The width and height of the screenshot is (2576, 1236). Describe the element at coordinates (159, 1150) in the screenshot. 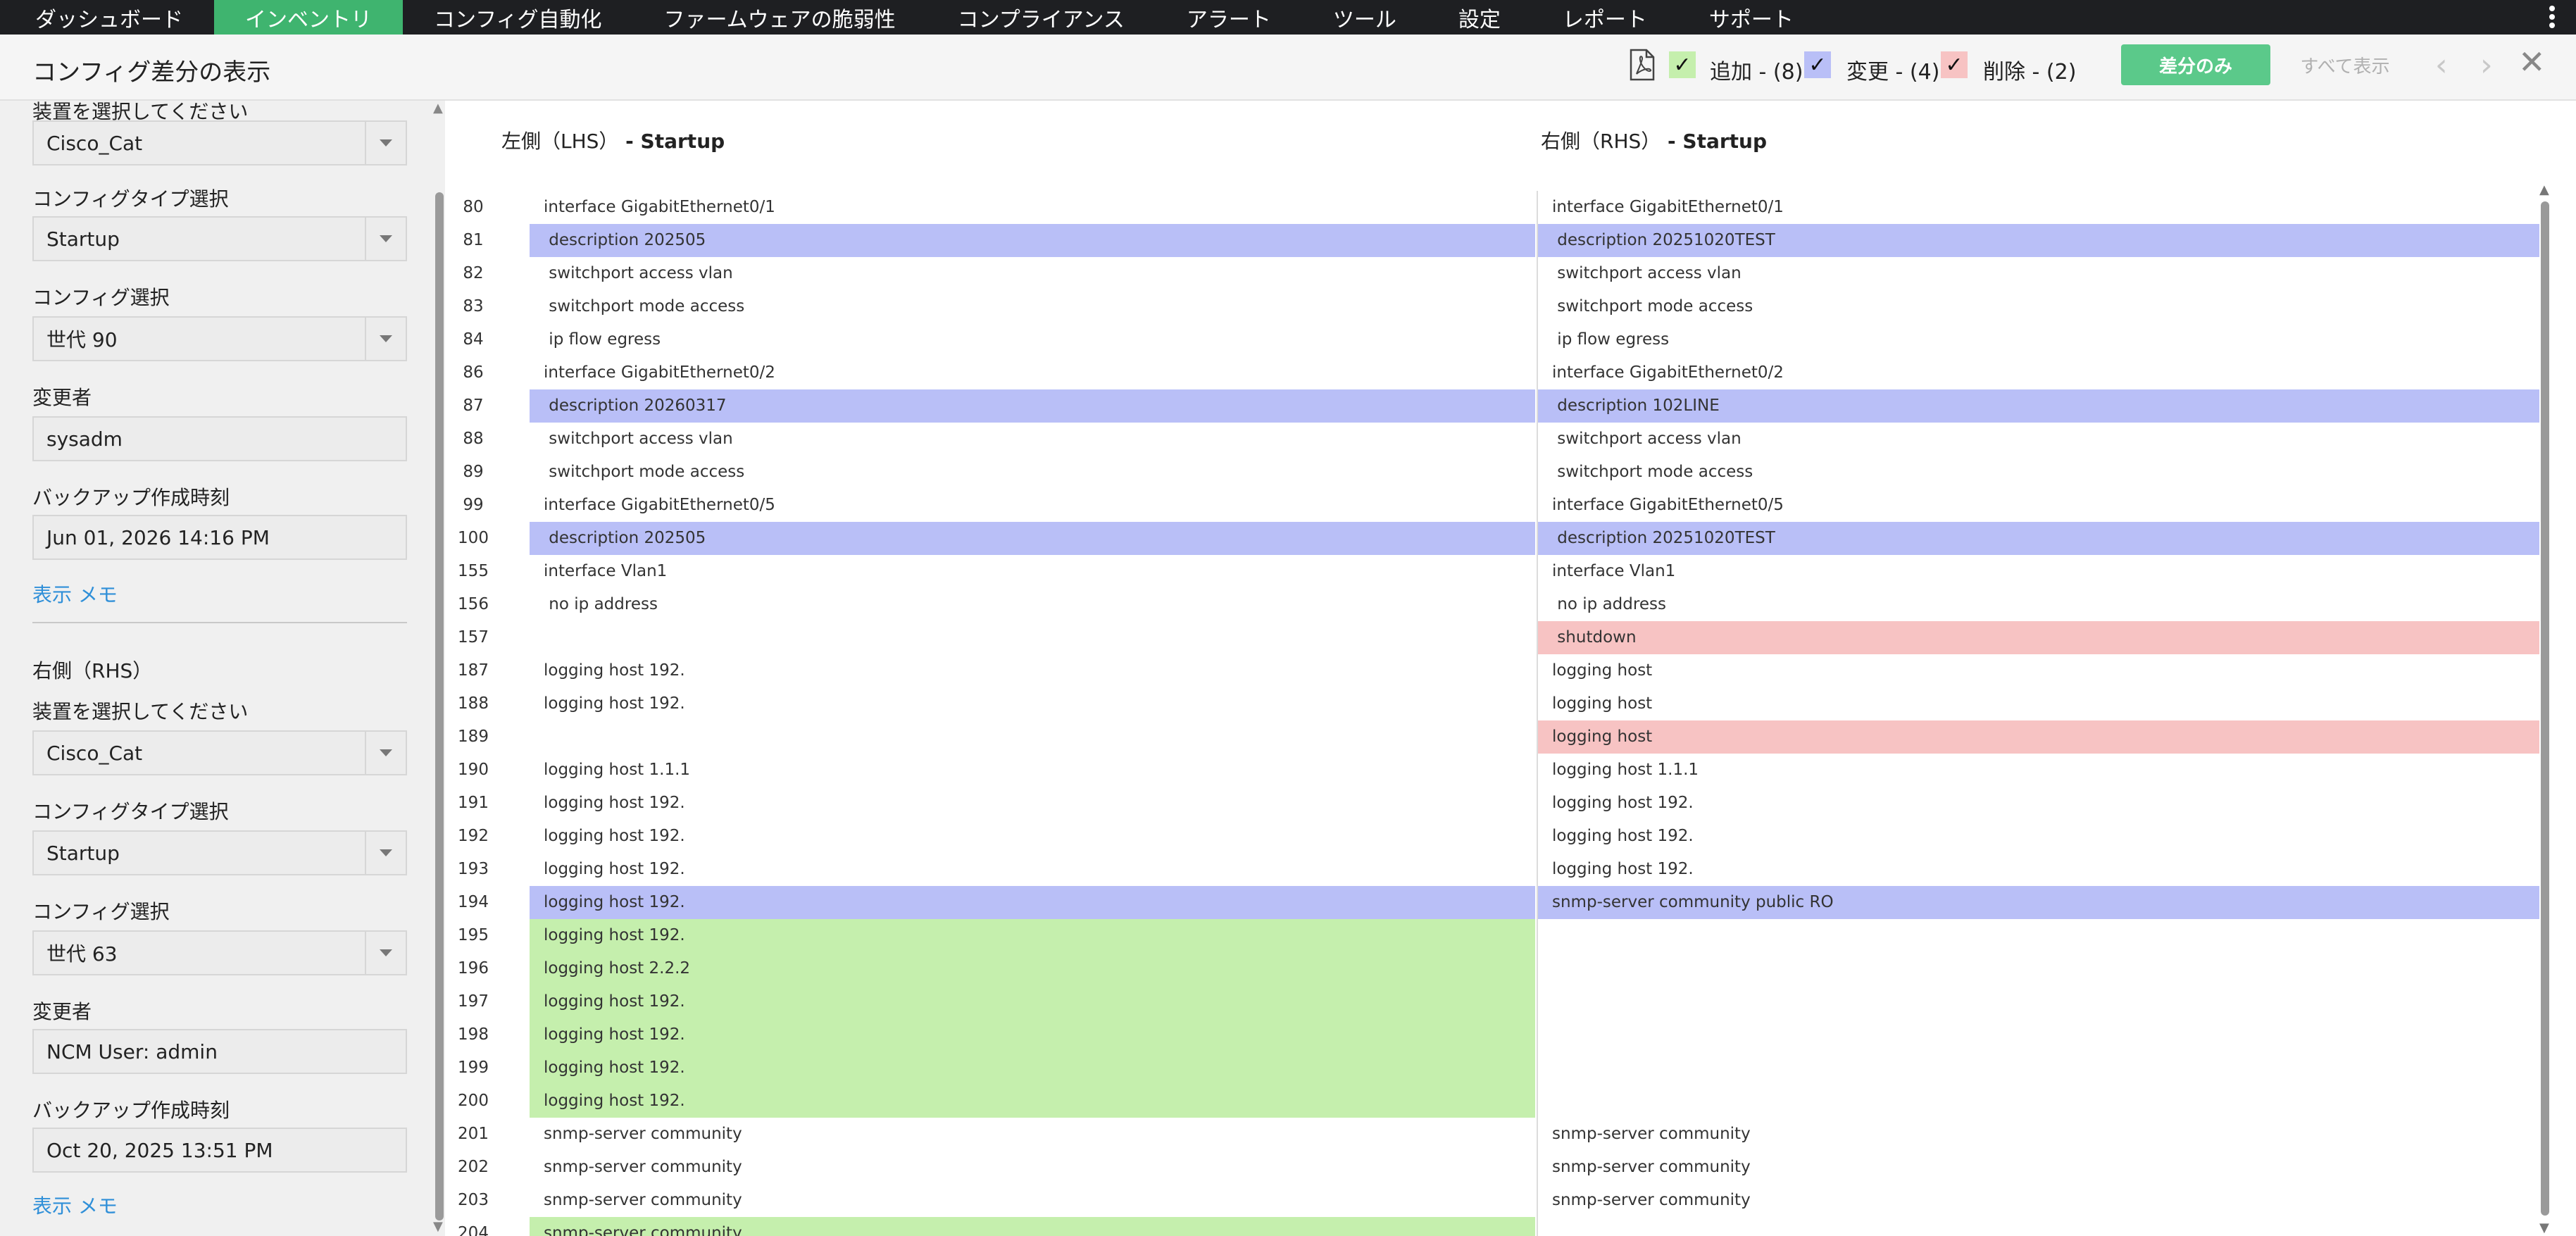

I see `rhs-backup-time-value: Oct 20, 2025 13:51 PM` at that location.